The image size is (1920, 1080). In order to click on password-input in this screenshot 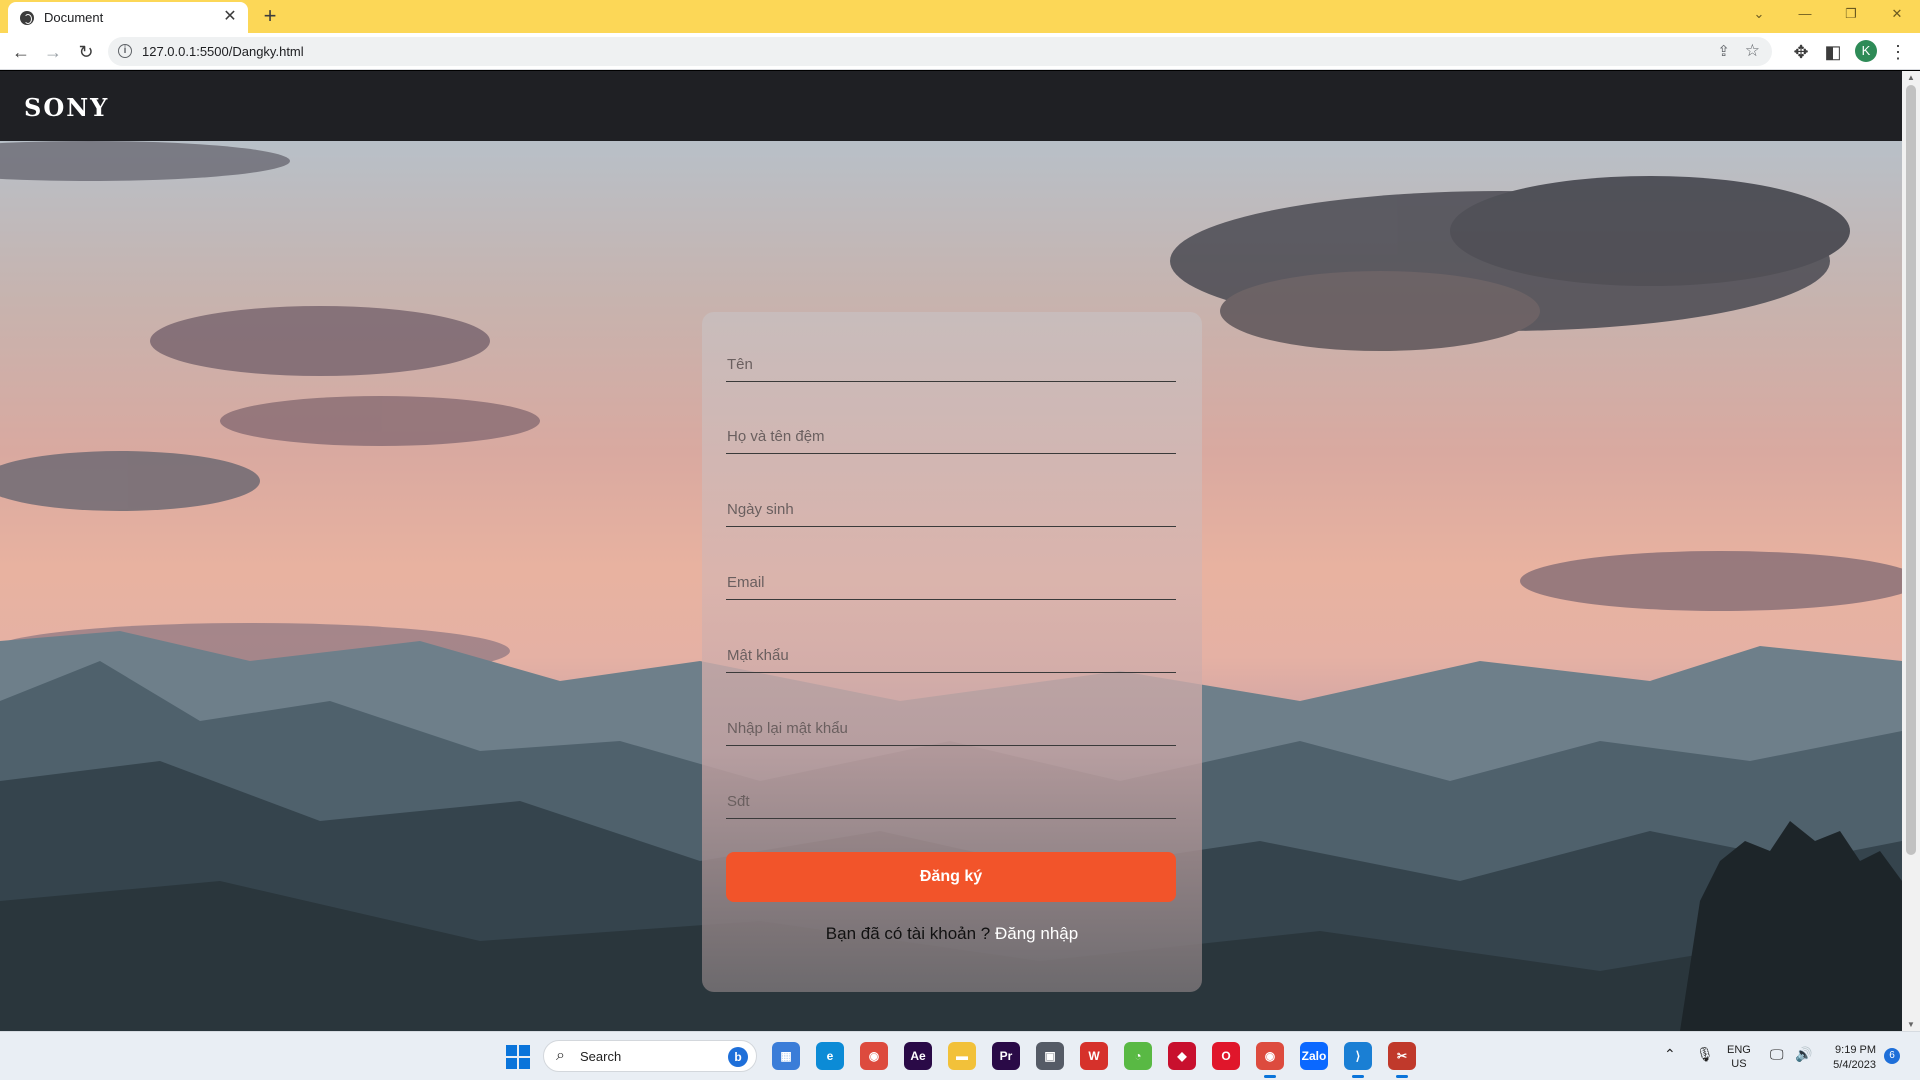, I will do `click(951, 650)`.